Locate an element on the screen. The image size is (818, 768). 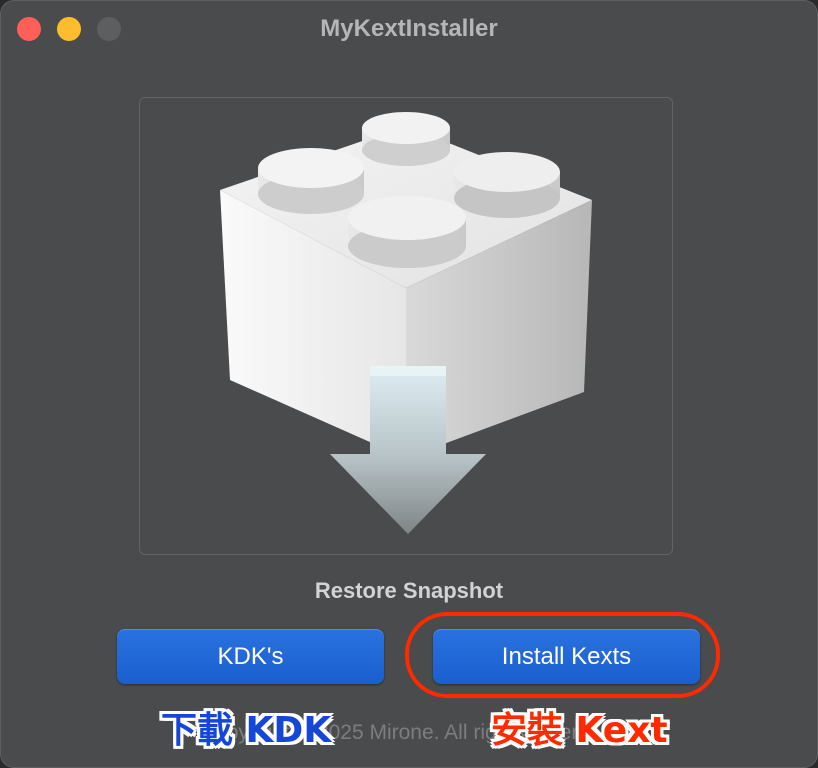
annotation-install-kext: 安裝 Kext is located at coordinates (579, 730).